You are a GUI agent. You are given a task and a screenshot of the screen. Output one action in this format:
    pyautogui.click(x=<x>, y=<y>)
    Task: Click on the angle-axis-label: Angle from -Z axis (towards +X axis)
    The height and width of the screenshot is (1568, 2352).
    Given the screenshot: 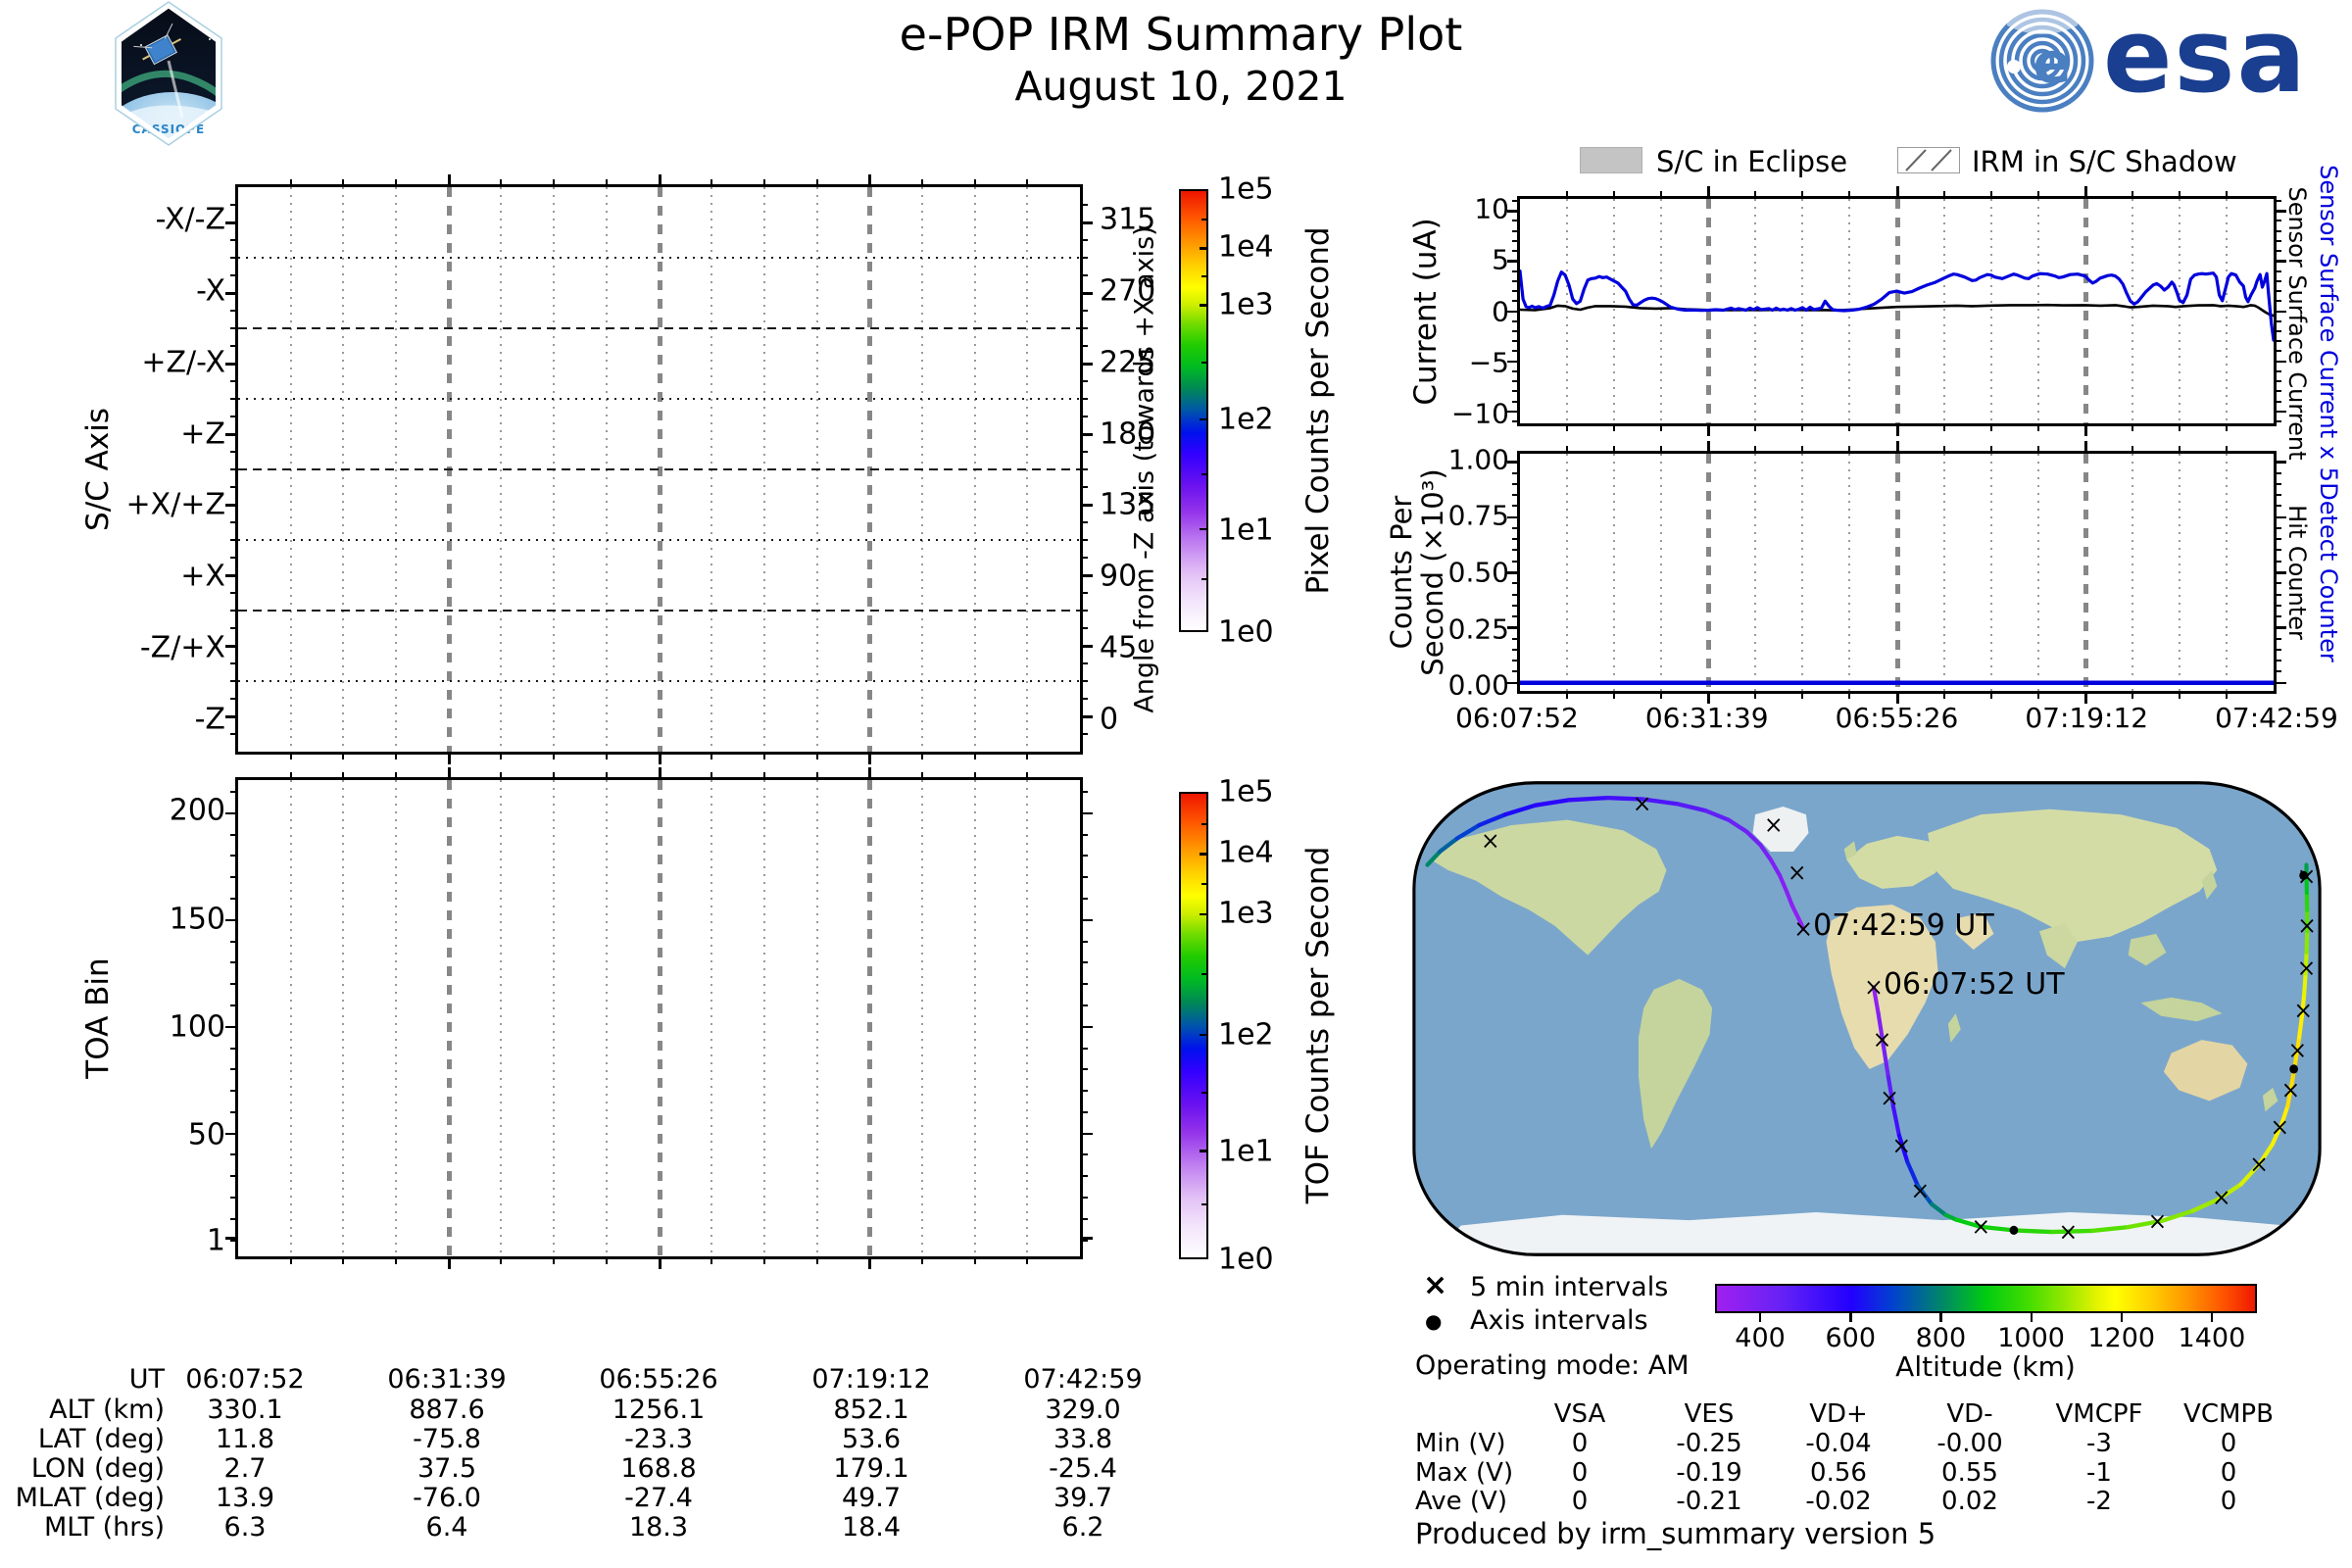 What is the action you would take?
    pyautogui.click(x=1144, y=469)
    